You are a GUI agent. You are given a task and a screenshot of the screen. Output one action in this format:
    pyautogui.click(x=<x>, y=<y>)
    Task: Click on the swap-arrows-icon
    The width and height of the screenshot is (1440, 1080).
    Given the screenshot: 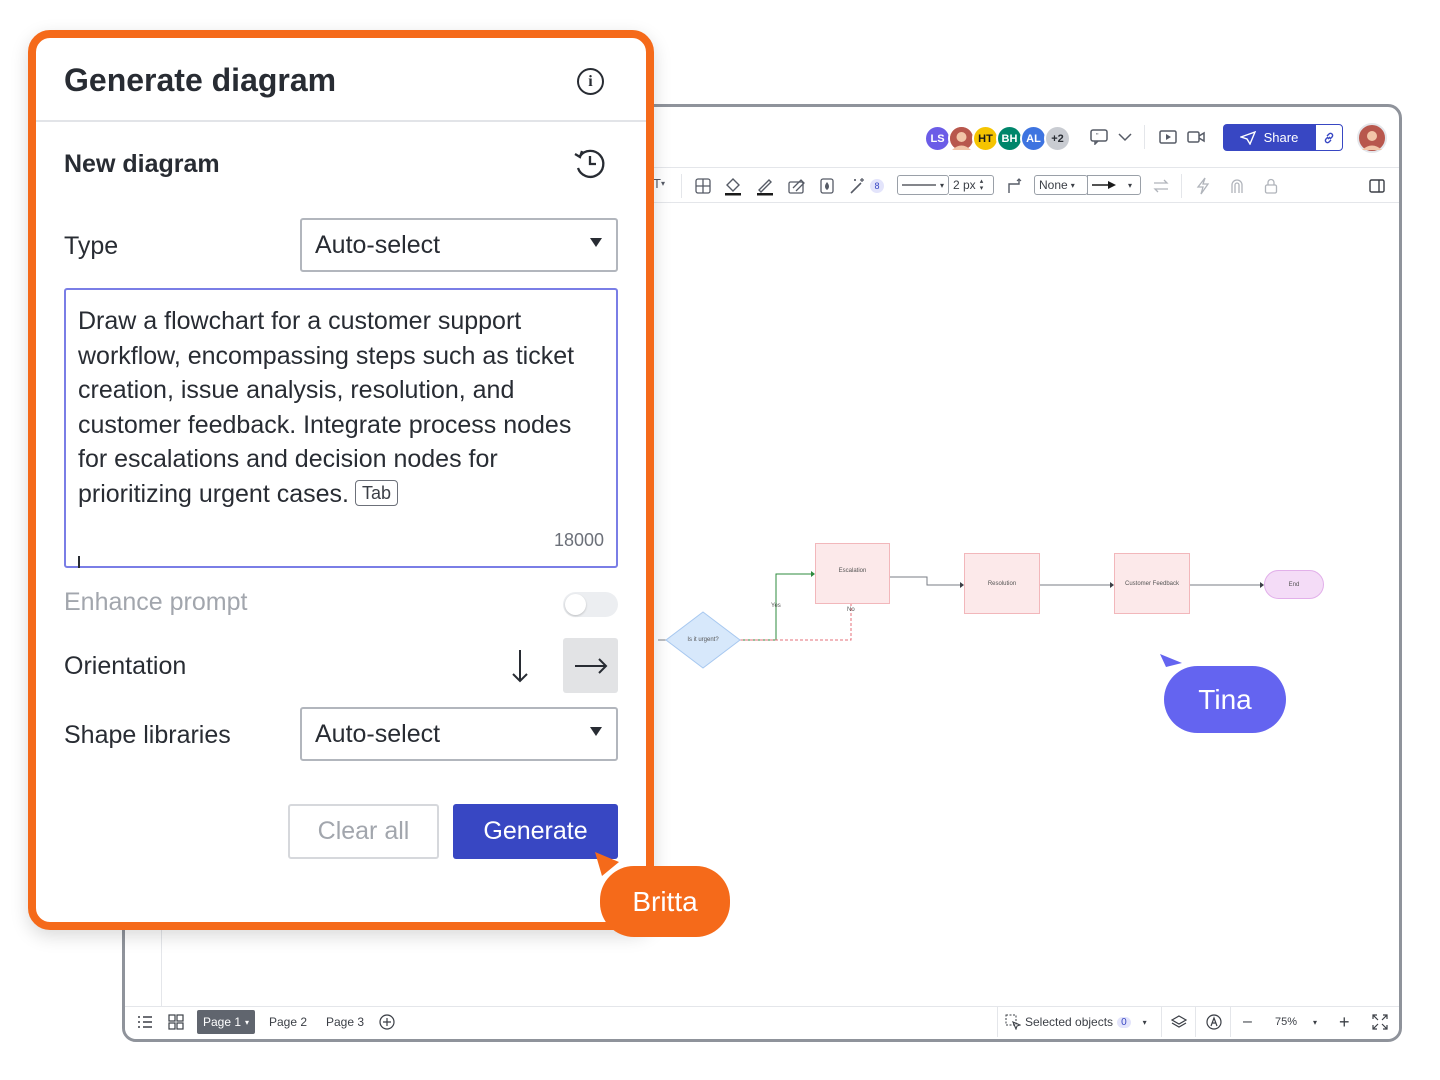 What is the action you would take?
    pyautogui.click(x=1161, y=186)
    